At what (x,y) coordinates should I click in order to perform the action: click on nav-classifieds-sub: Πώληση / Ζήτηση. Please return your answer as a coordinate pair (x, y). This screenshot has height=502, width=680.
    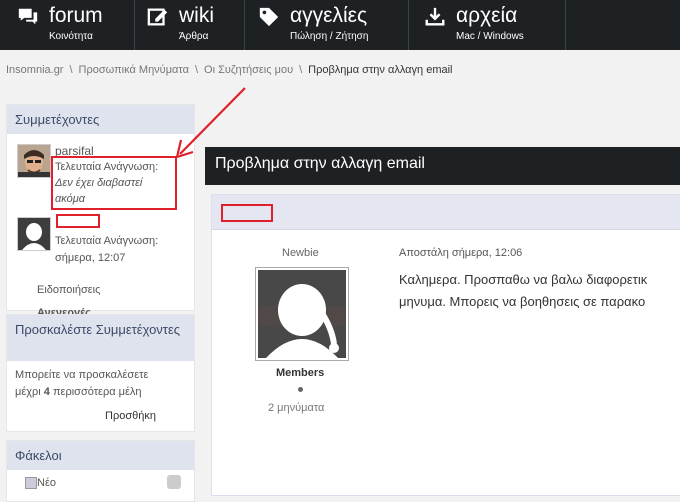
    Looking at the image, I should click on (329, 36).